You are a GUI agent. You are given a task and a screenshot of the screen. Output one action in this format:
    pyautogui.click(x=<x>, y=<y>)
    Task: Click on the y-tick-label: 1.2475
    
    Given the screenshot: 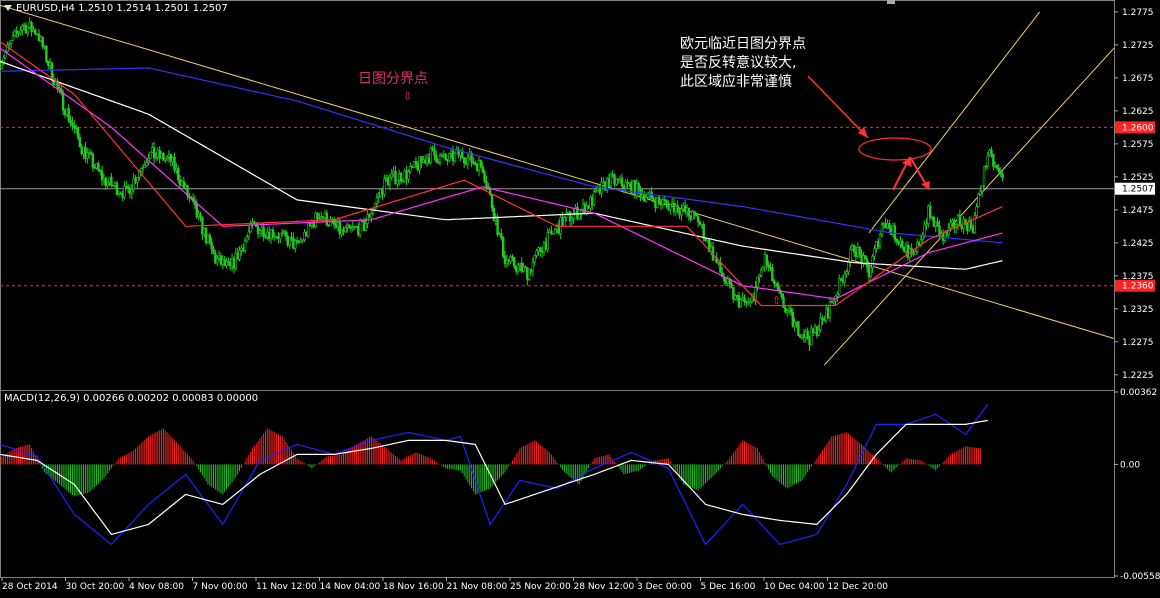 What is the action you would take?
    pyautogui.click(x=1138, y=211)
    